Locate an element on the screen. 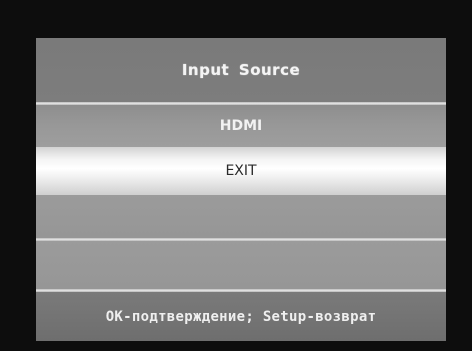 This screenshot has height=351, width=472. footer-hint: OK-подтверждение; Setup-возврат is located at coordinates (241, 316).